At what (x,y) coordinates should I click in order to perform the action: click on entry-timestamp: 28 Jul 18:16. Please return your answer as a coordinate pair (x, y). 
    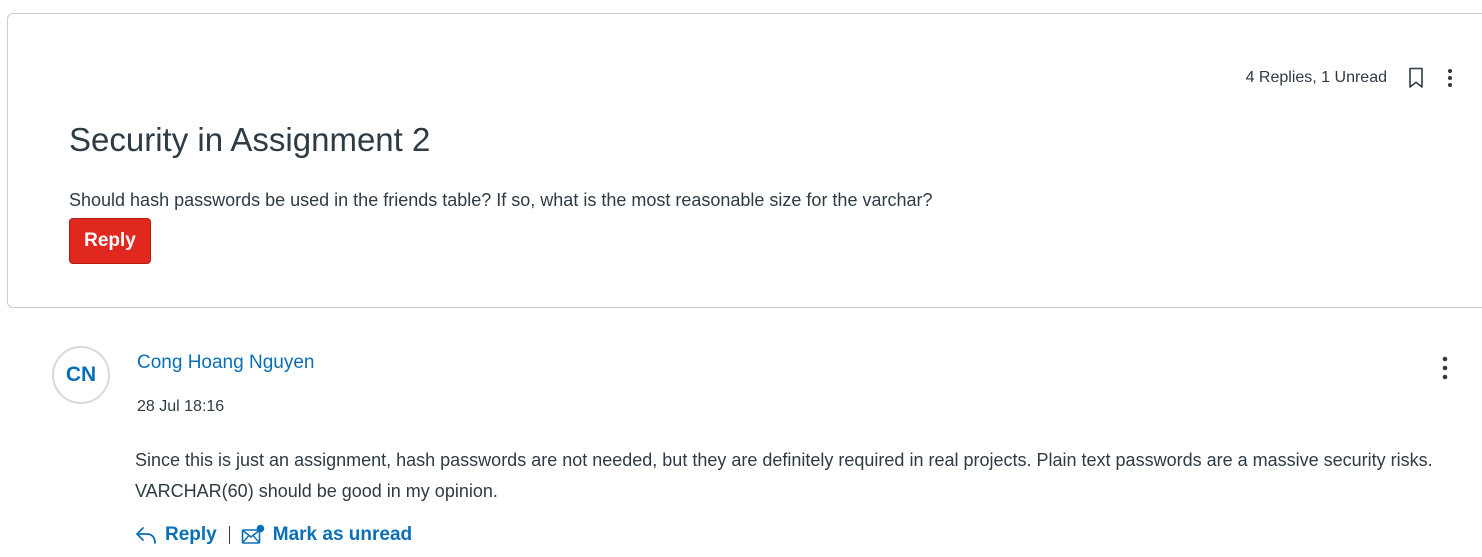
    Looking at the image, I should click on (181, 406).